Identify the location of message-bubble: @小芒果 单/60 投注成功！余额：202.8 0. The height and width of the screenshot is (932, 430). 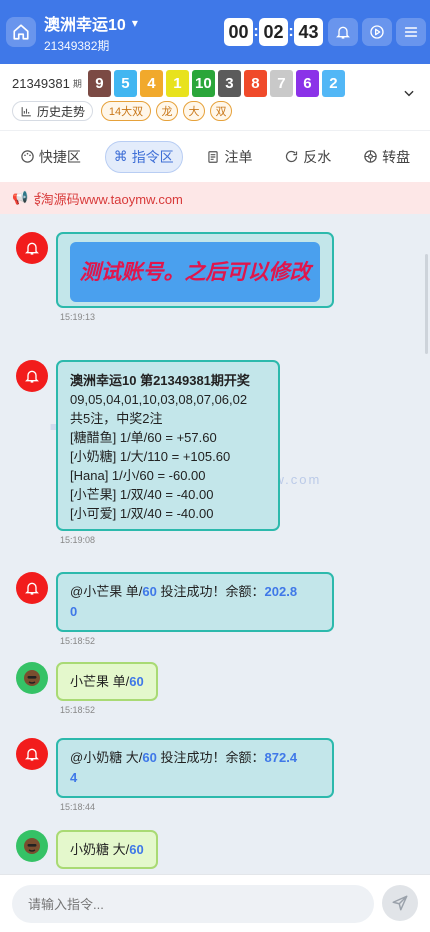
(195, 602).